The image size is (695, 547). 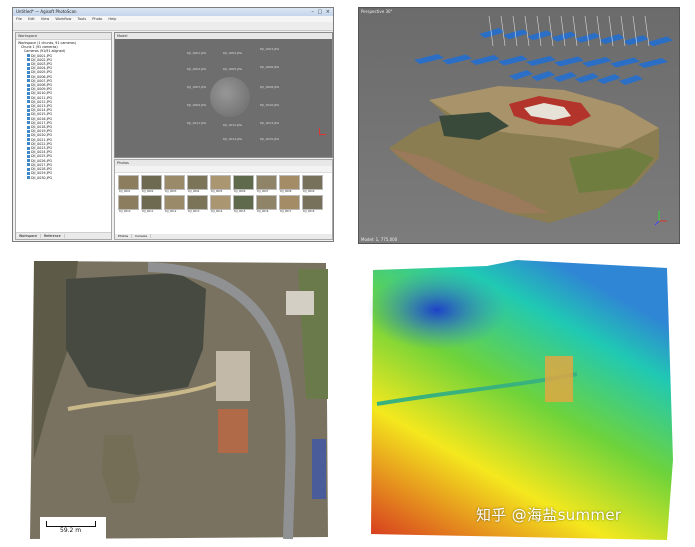 What do you see at coordinates (223, 36) in the screenshot?
I see `model-header: Model` at bounding box center [223, 36].